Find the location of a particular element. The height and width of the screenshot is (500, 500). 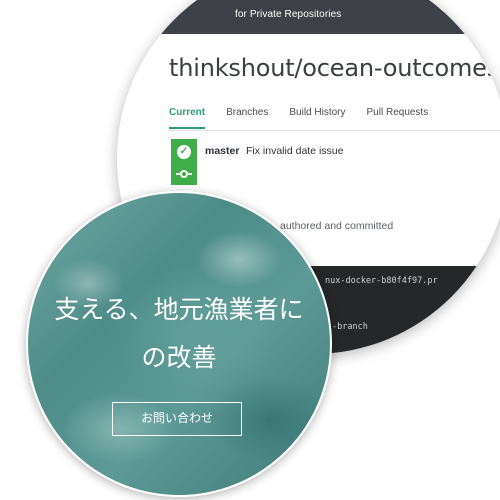

log-line: -branch is located at coordinates (350, 327).